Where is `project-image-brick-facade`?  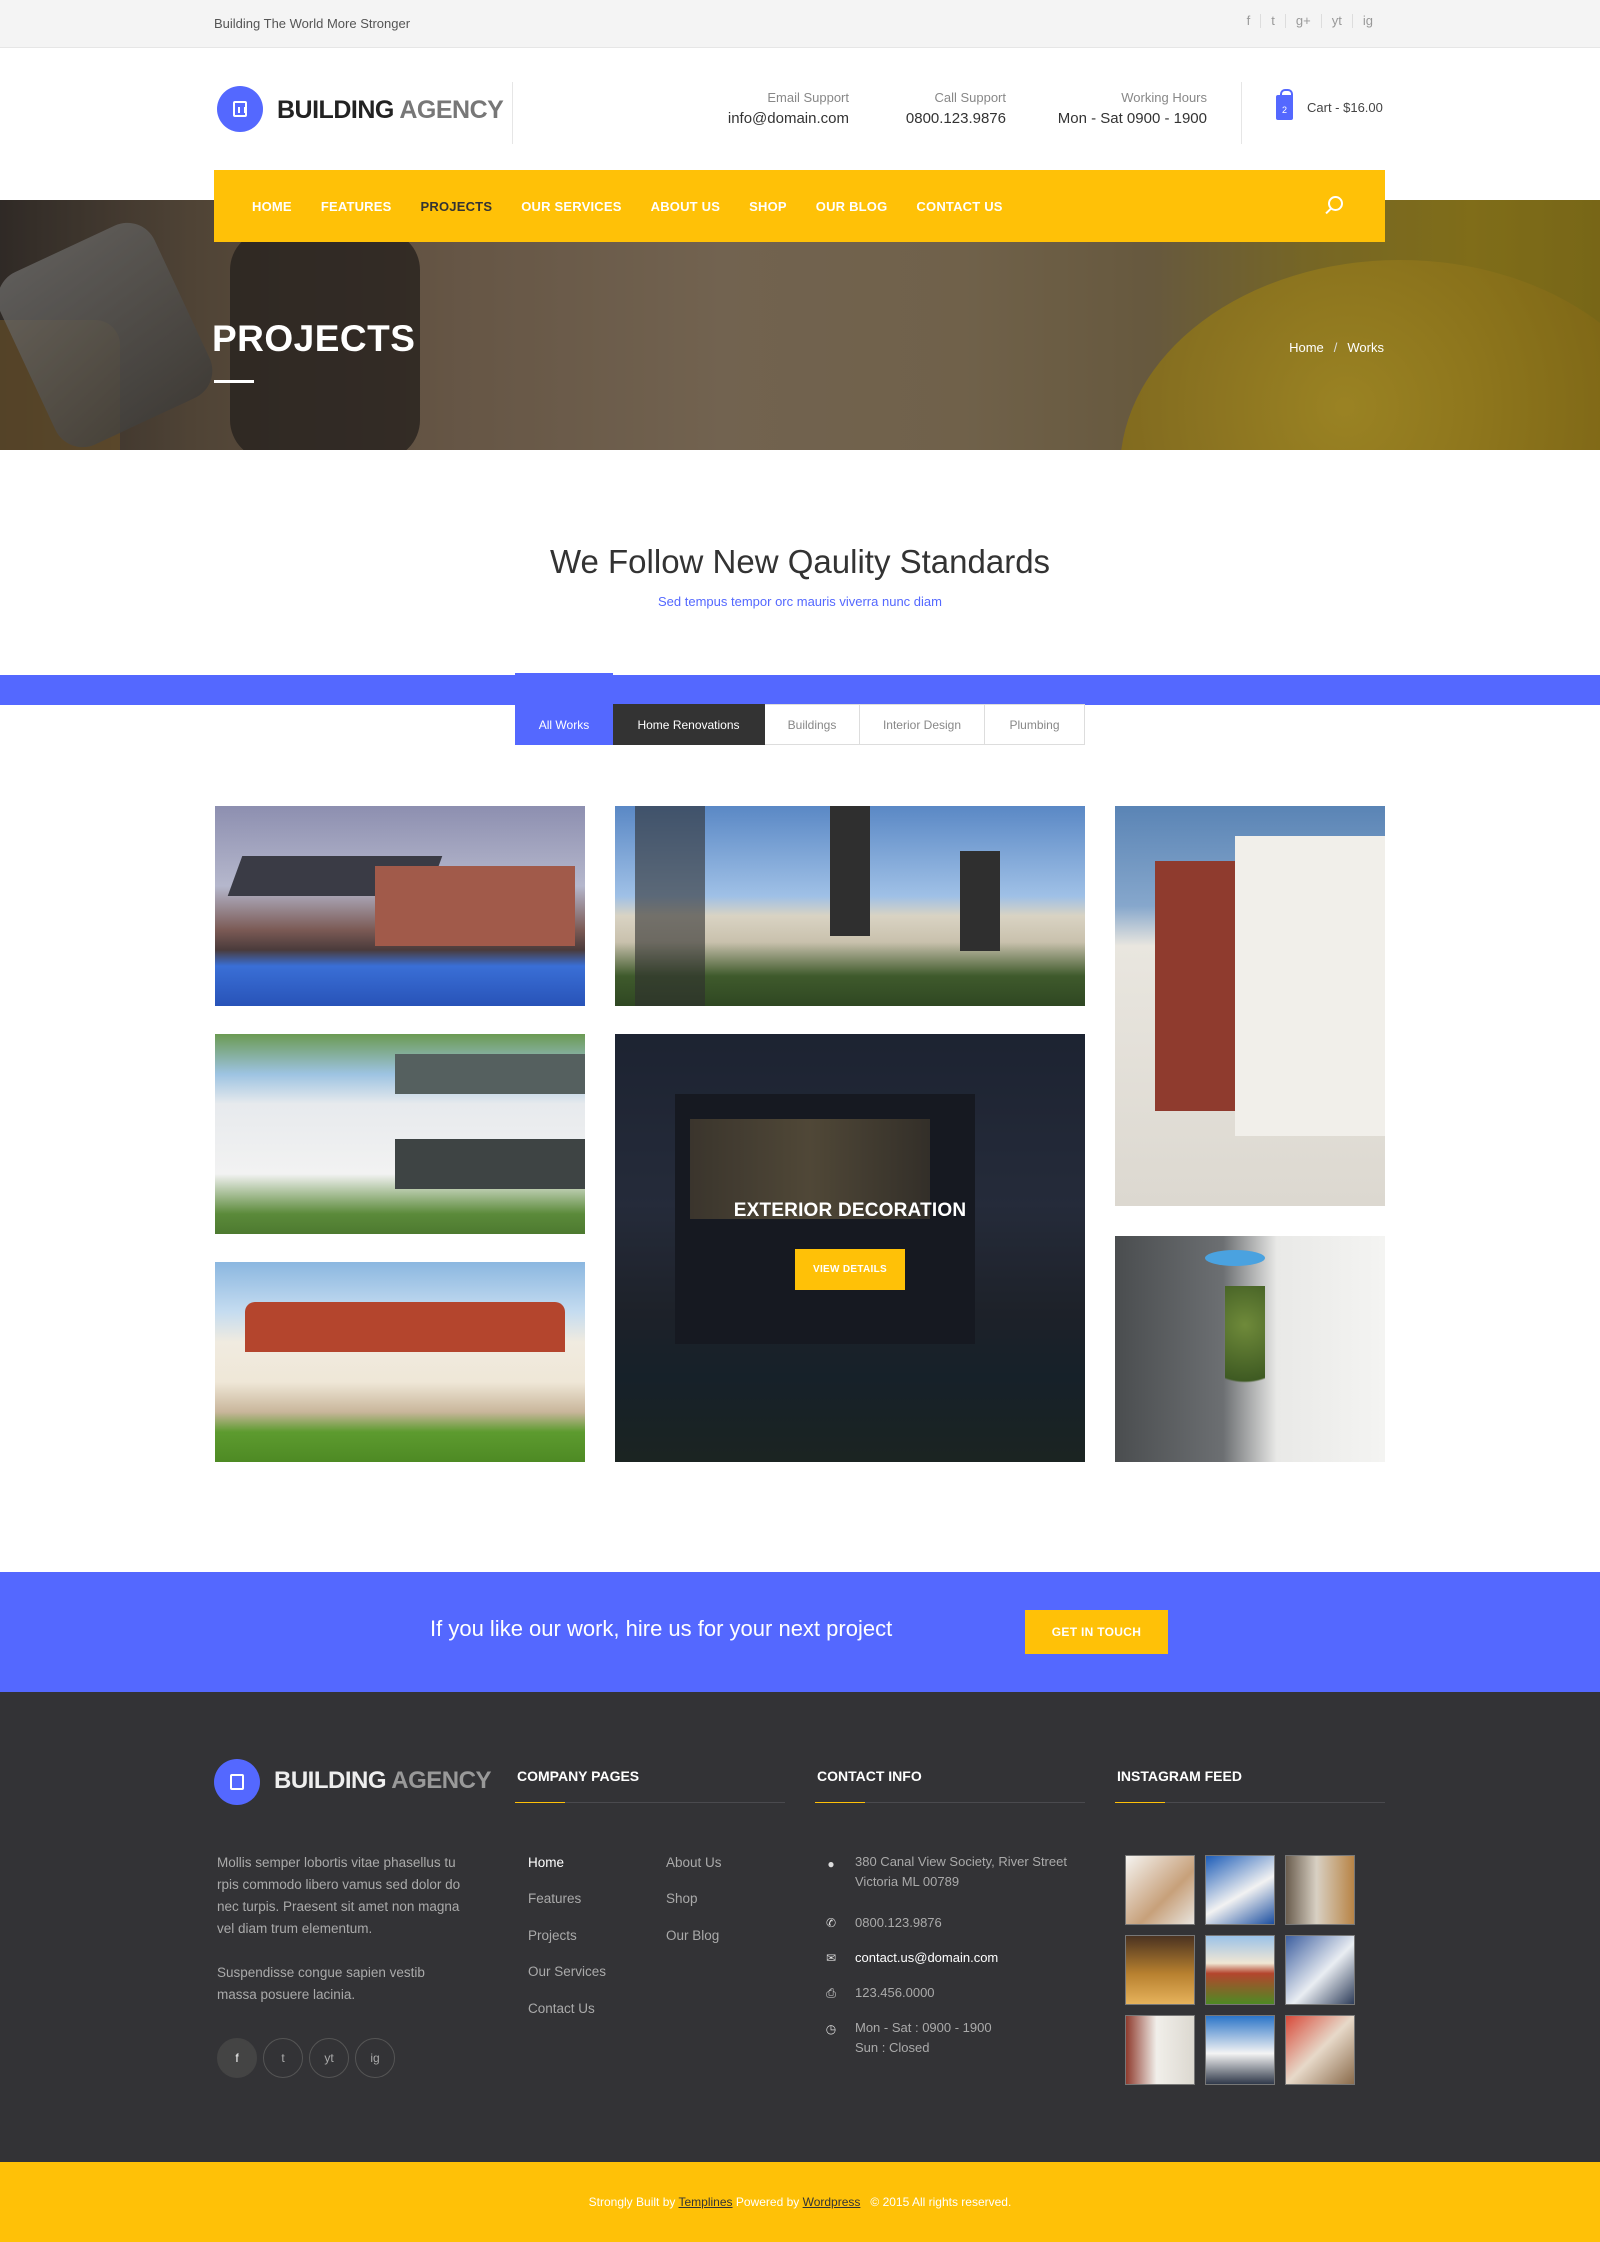
project-image-brick-facade is located at coordinates (1250, 1006).